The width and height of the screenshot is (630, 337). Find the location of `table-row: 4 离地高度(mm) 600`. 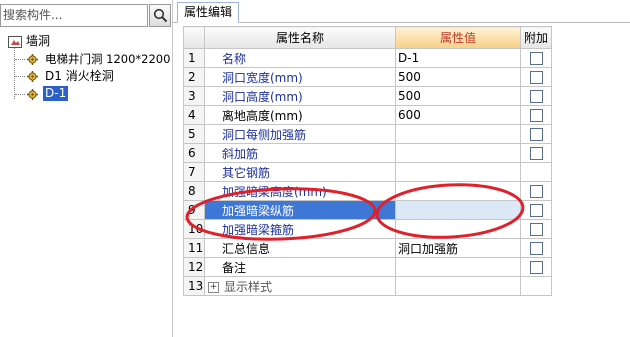

table-row: 4 离地高度(mm) 600 is located at coordinates (367, 115).